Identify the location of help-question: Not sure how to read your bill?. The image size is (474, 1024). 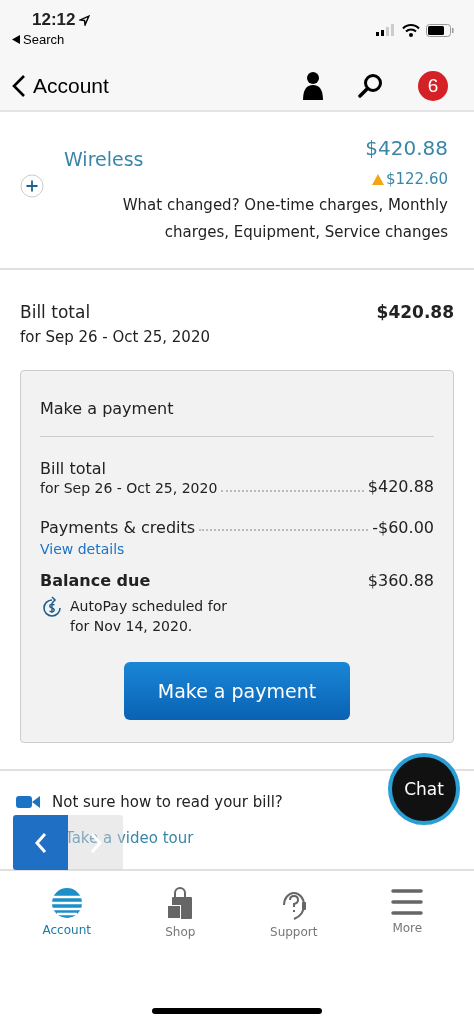
(167, 802).